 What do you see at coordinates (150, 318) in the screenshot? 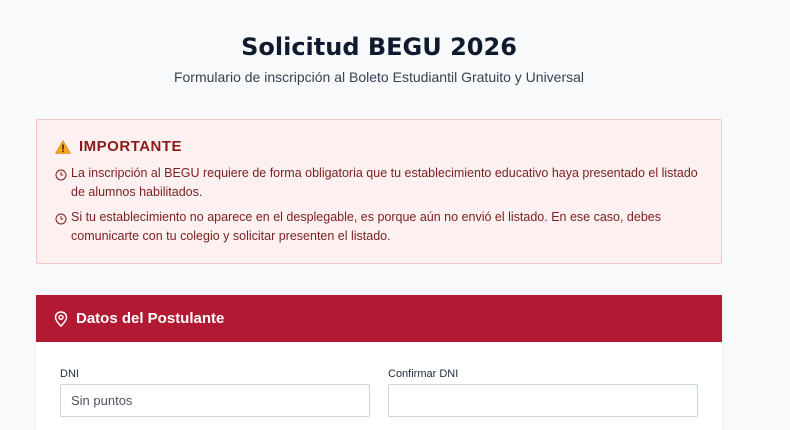
I see `section-title: Datos del Postulante` at bounding box center [150, 318].